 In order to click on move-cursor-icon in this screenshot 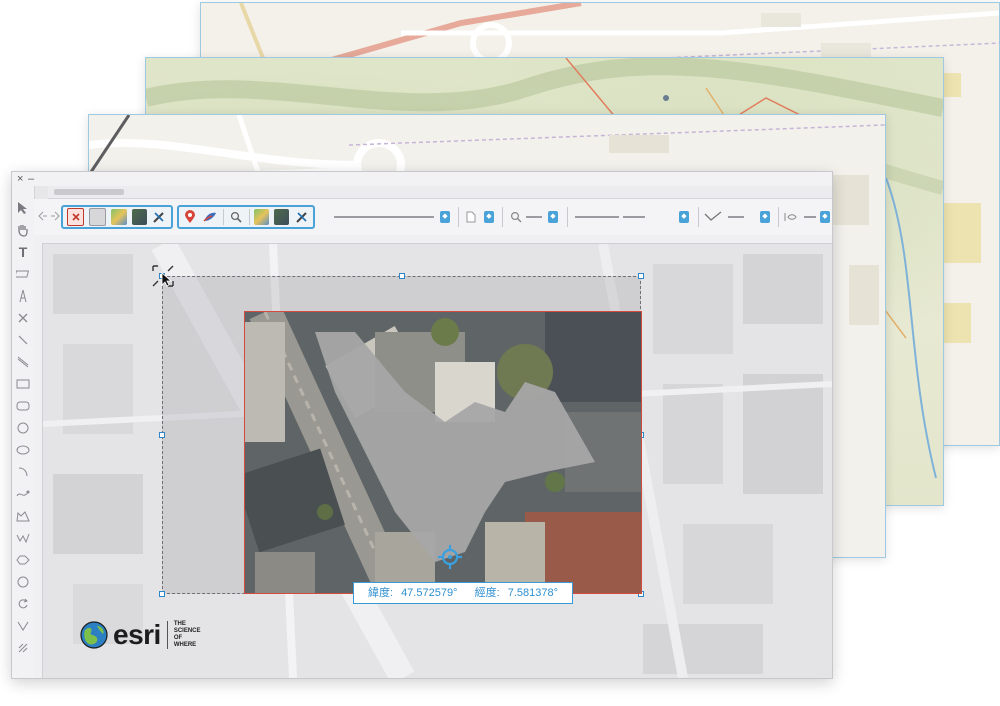, I will do `click(163, 276)`.